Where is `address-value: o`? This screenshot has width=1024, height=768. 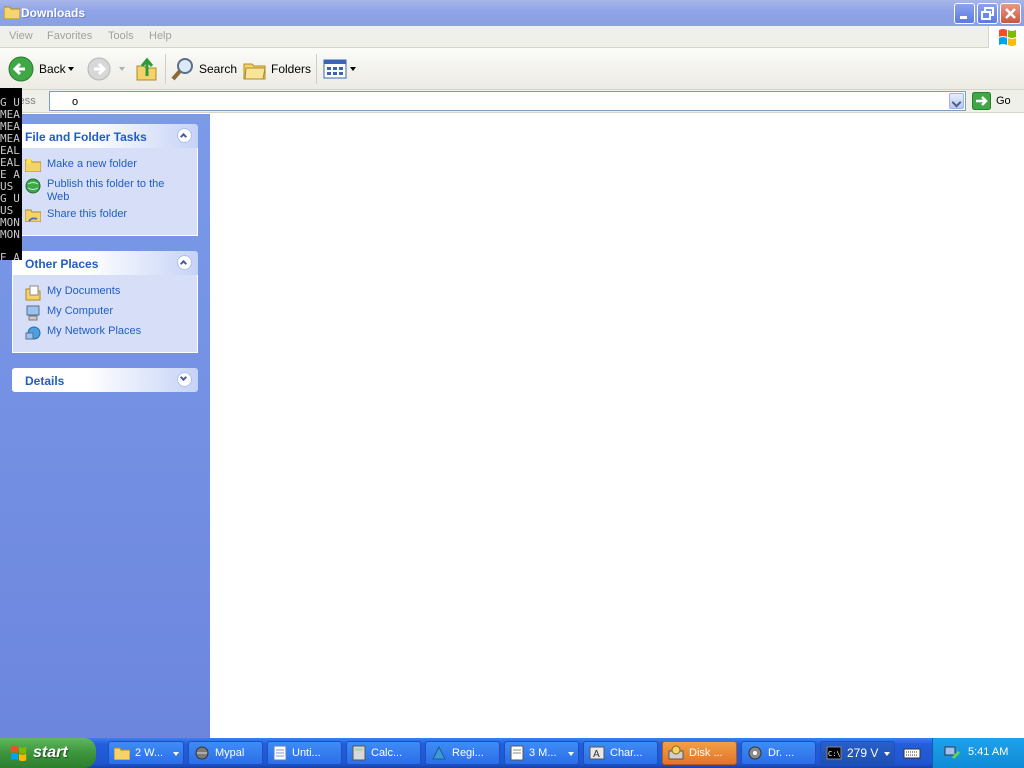 address-value: o is located at coordinates (75, 102).